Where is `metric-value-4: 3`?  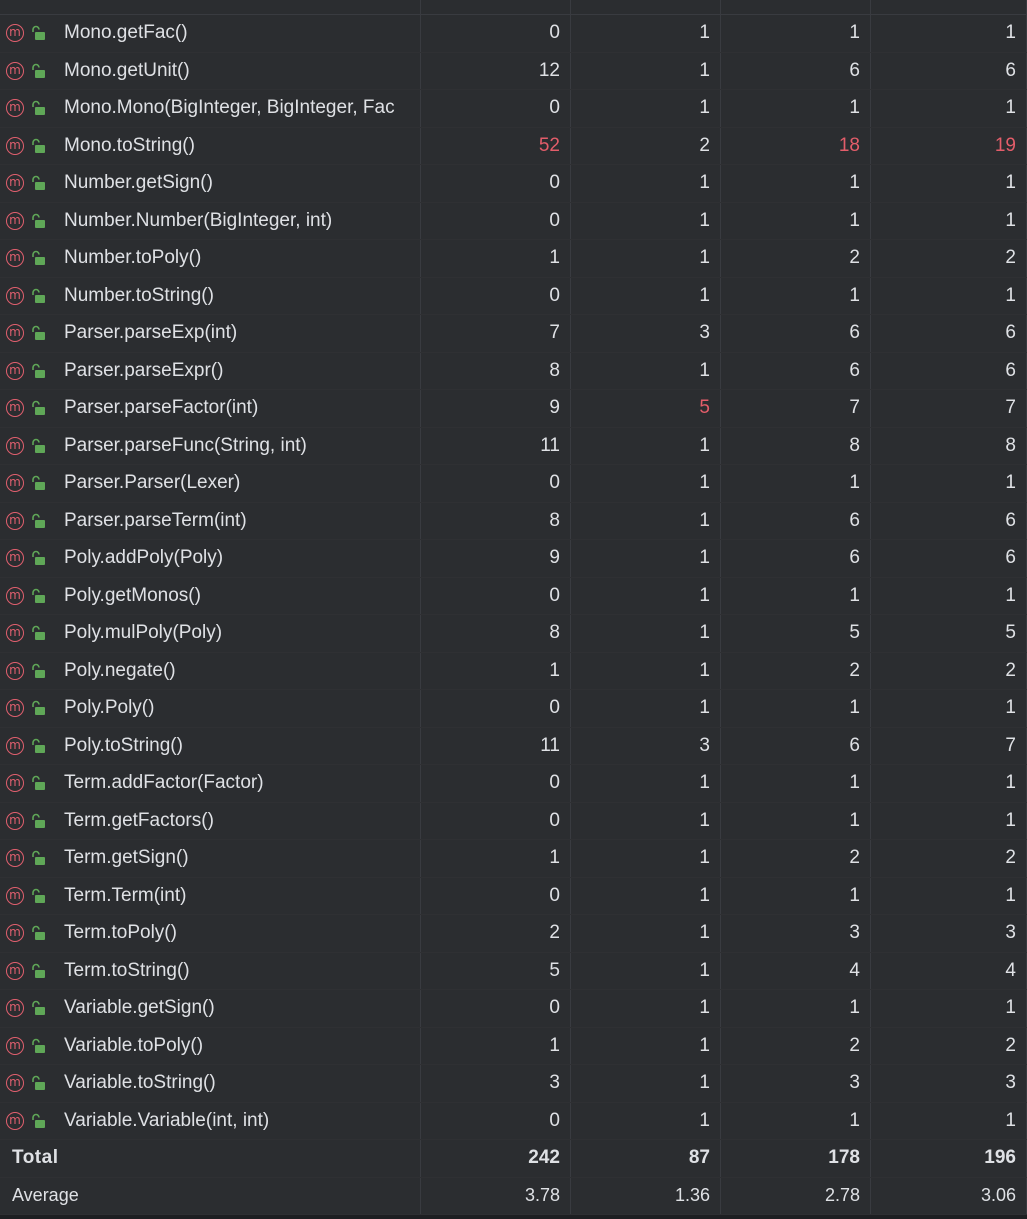
metric-value-4: 3 is located at coordinates (949, 933).